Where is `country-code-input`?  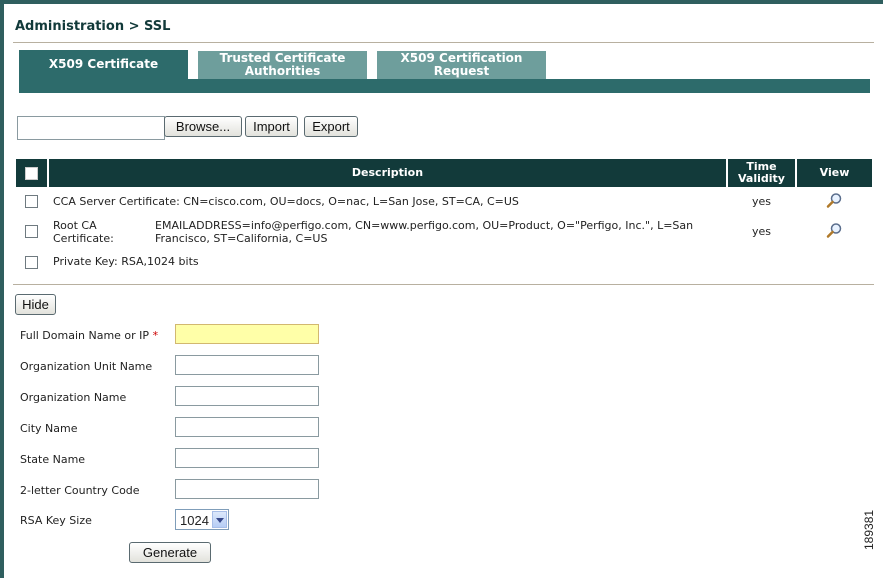 country-code-input is located at coordinates (247, 489).